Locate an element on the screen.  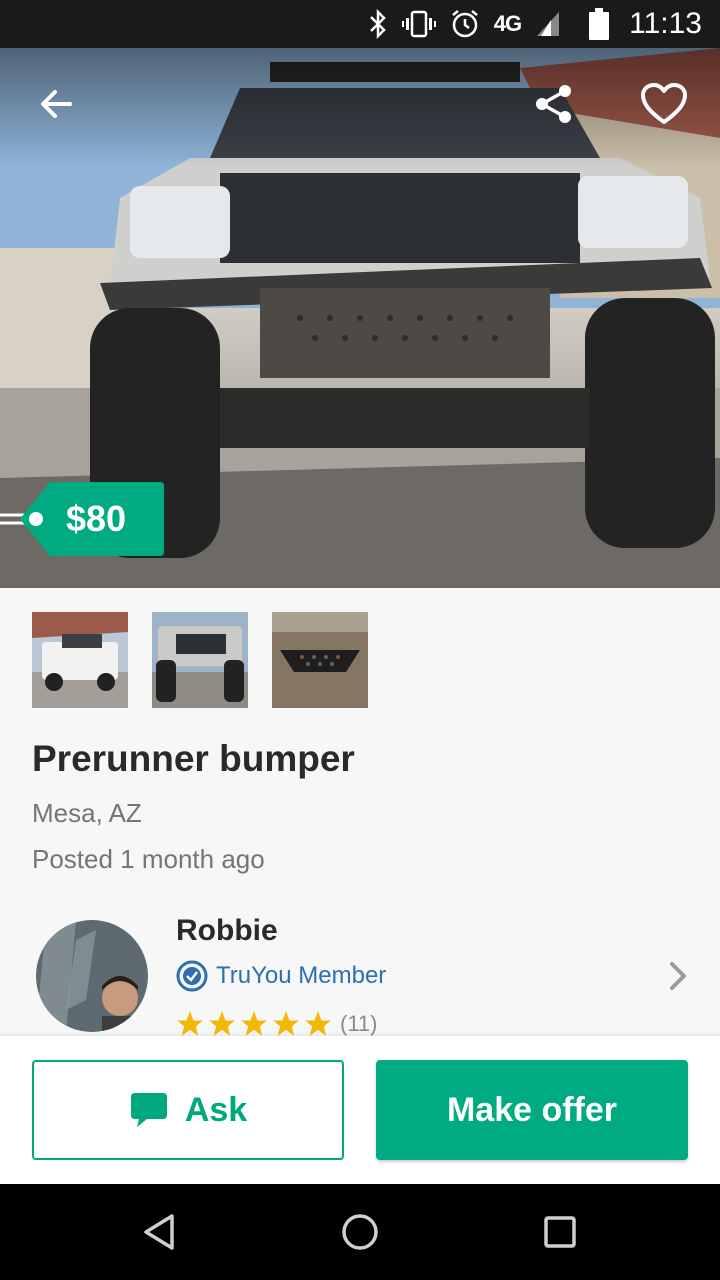
favorite-button is located at coordinates (664, 104).